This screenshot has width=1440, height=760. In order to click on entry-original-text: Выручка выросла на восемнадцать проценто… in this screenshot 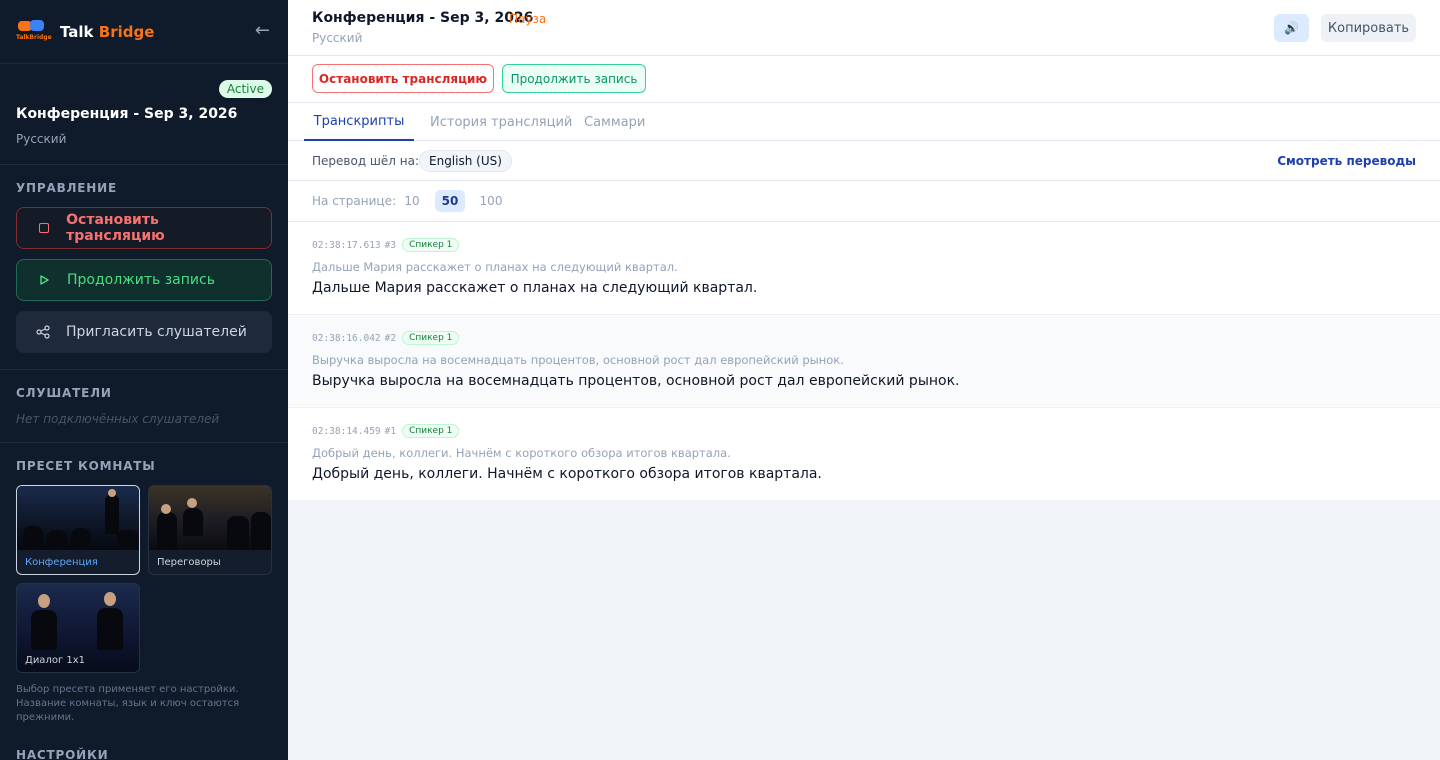, I will do `click(578, 360)`.